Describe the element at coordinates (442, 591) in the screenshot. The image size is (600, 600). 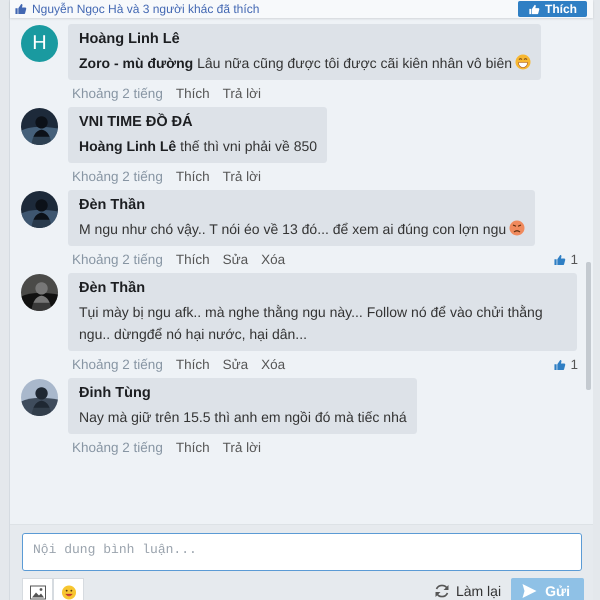
I see `refresh-icon` at that location.